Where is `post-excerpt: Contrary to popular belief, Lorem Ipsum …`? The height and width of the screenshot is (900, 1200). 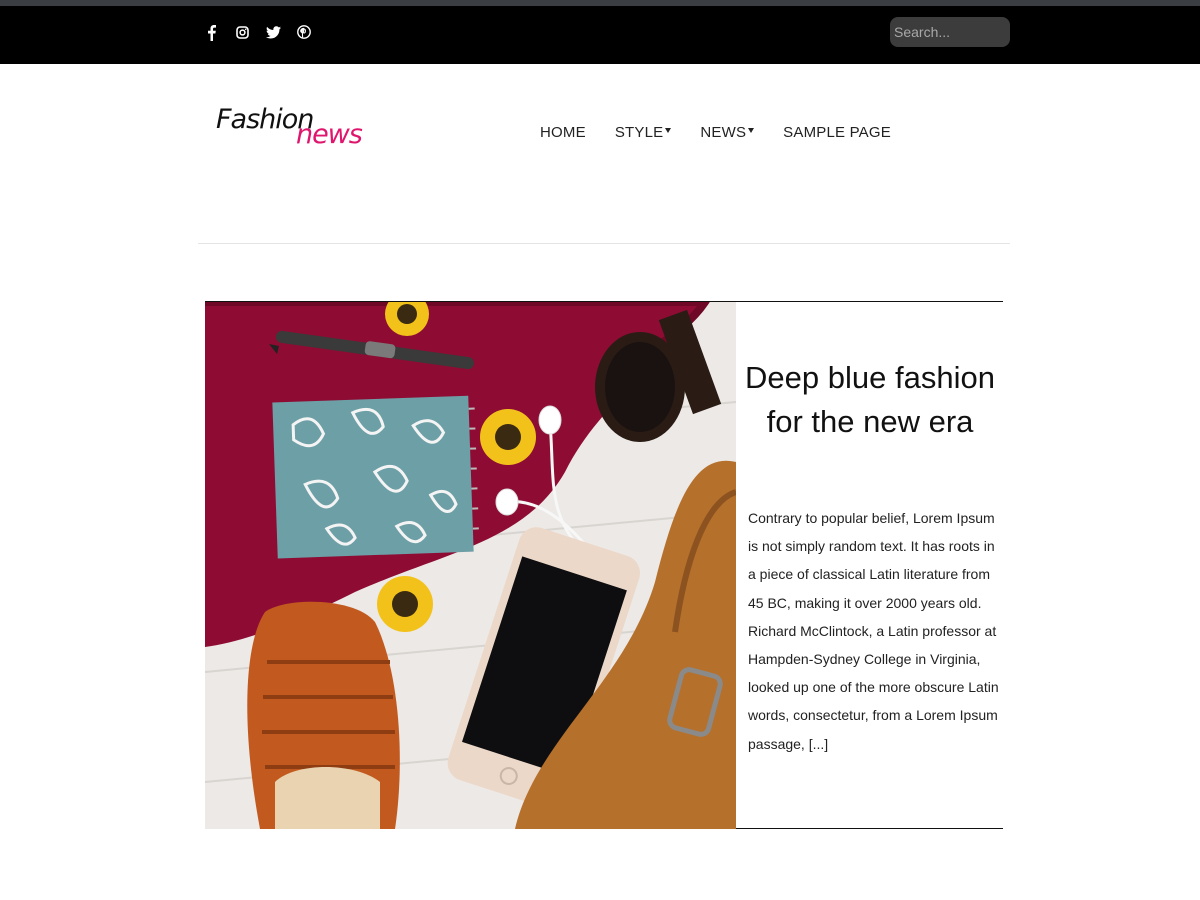
post-excerpt: Contrary to popular belief, Lorem Ipsum … is located at coordinates (873, 631).